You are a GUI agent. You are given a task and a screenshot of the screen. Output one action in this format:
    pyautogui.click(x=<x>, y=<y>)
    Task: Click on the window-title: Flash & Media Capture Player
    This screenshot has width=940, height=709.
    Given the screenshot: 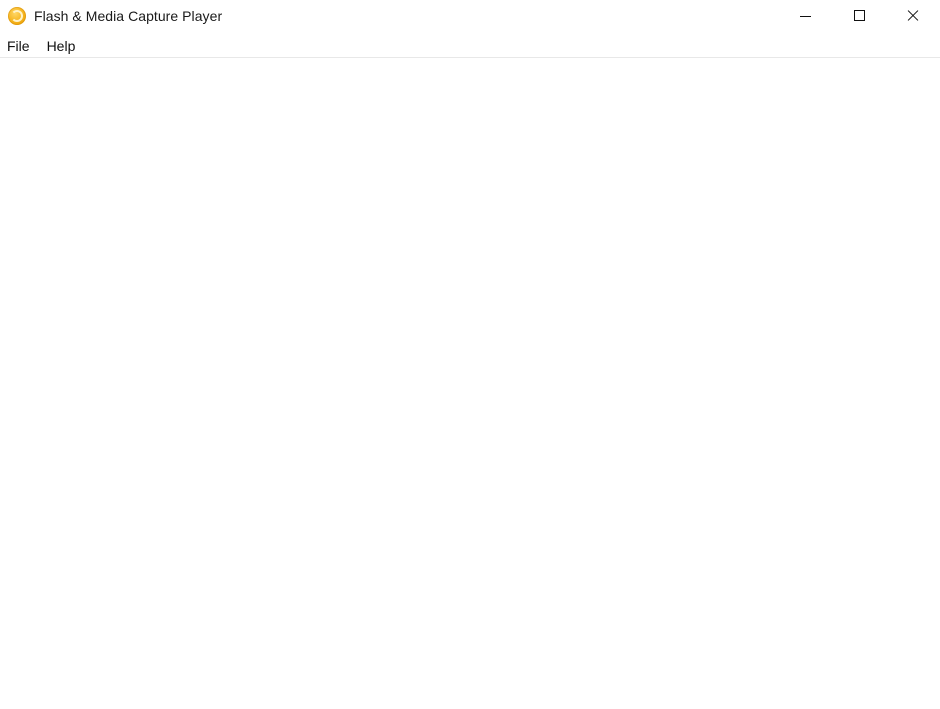 What is the action you would take?
    pyautogui.click(x=128, y=16)
    